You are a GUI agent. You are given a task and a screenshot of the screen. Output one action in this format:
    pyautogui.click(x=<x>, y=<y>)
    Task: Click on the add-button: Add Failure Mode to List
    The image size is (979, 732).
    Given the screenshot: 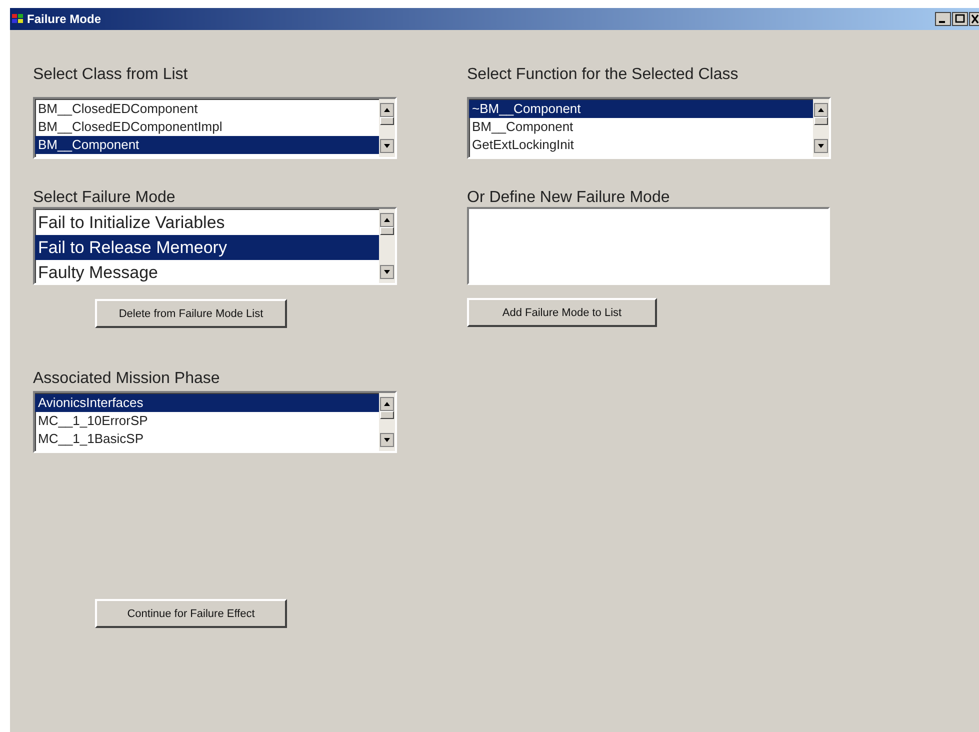 What is the action you would take?
    pyautogui.click(x=562, y=312)
    